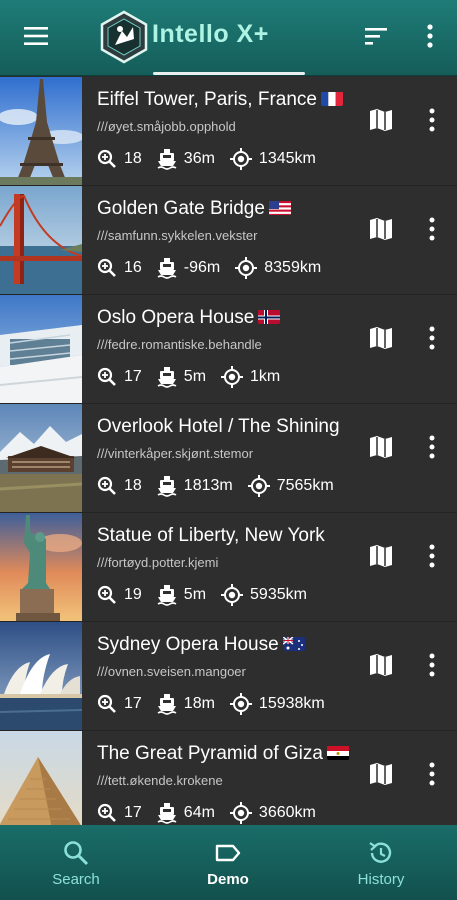 The height and width of the screenshot is (900, 457). Describe the element at coordinates (293, 267) in the screenshot. I see `distance-value: 8359km` at that location.